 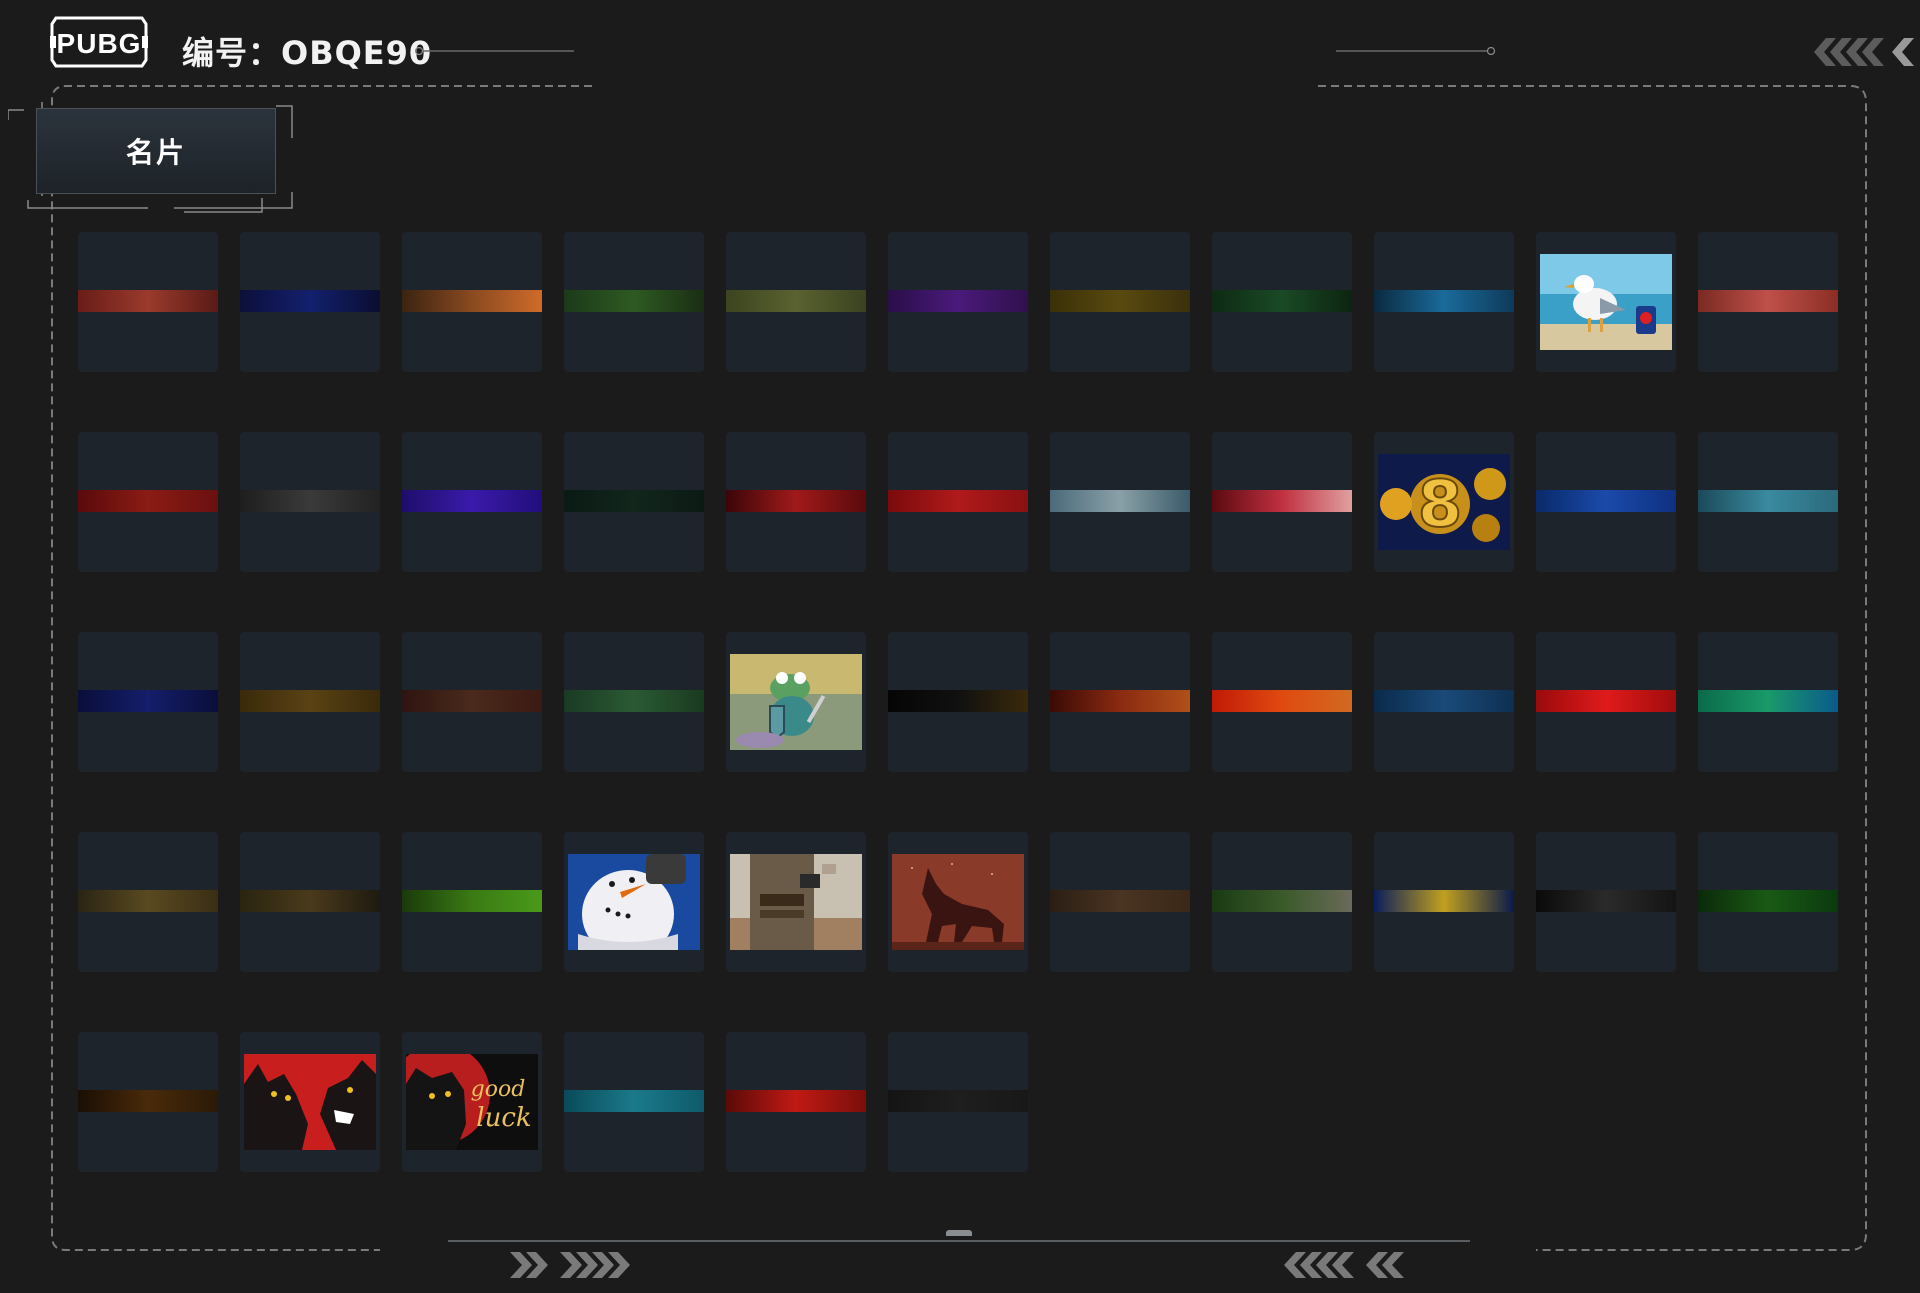 I want to click on namecard-item: 8, so click(x=1444, y=502).